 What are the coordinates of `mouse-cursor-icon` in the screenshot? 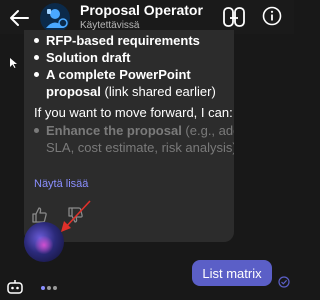 It's located at (13, 63).